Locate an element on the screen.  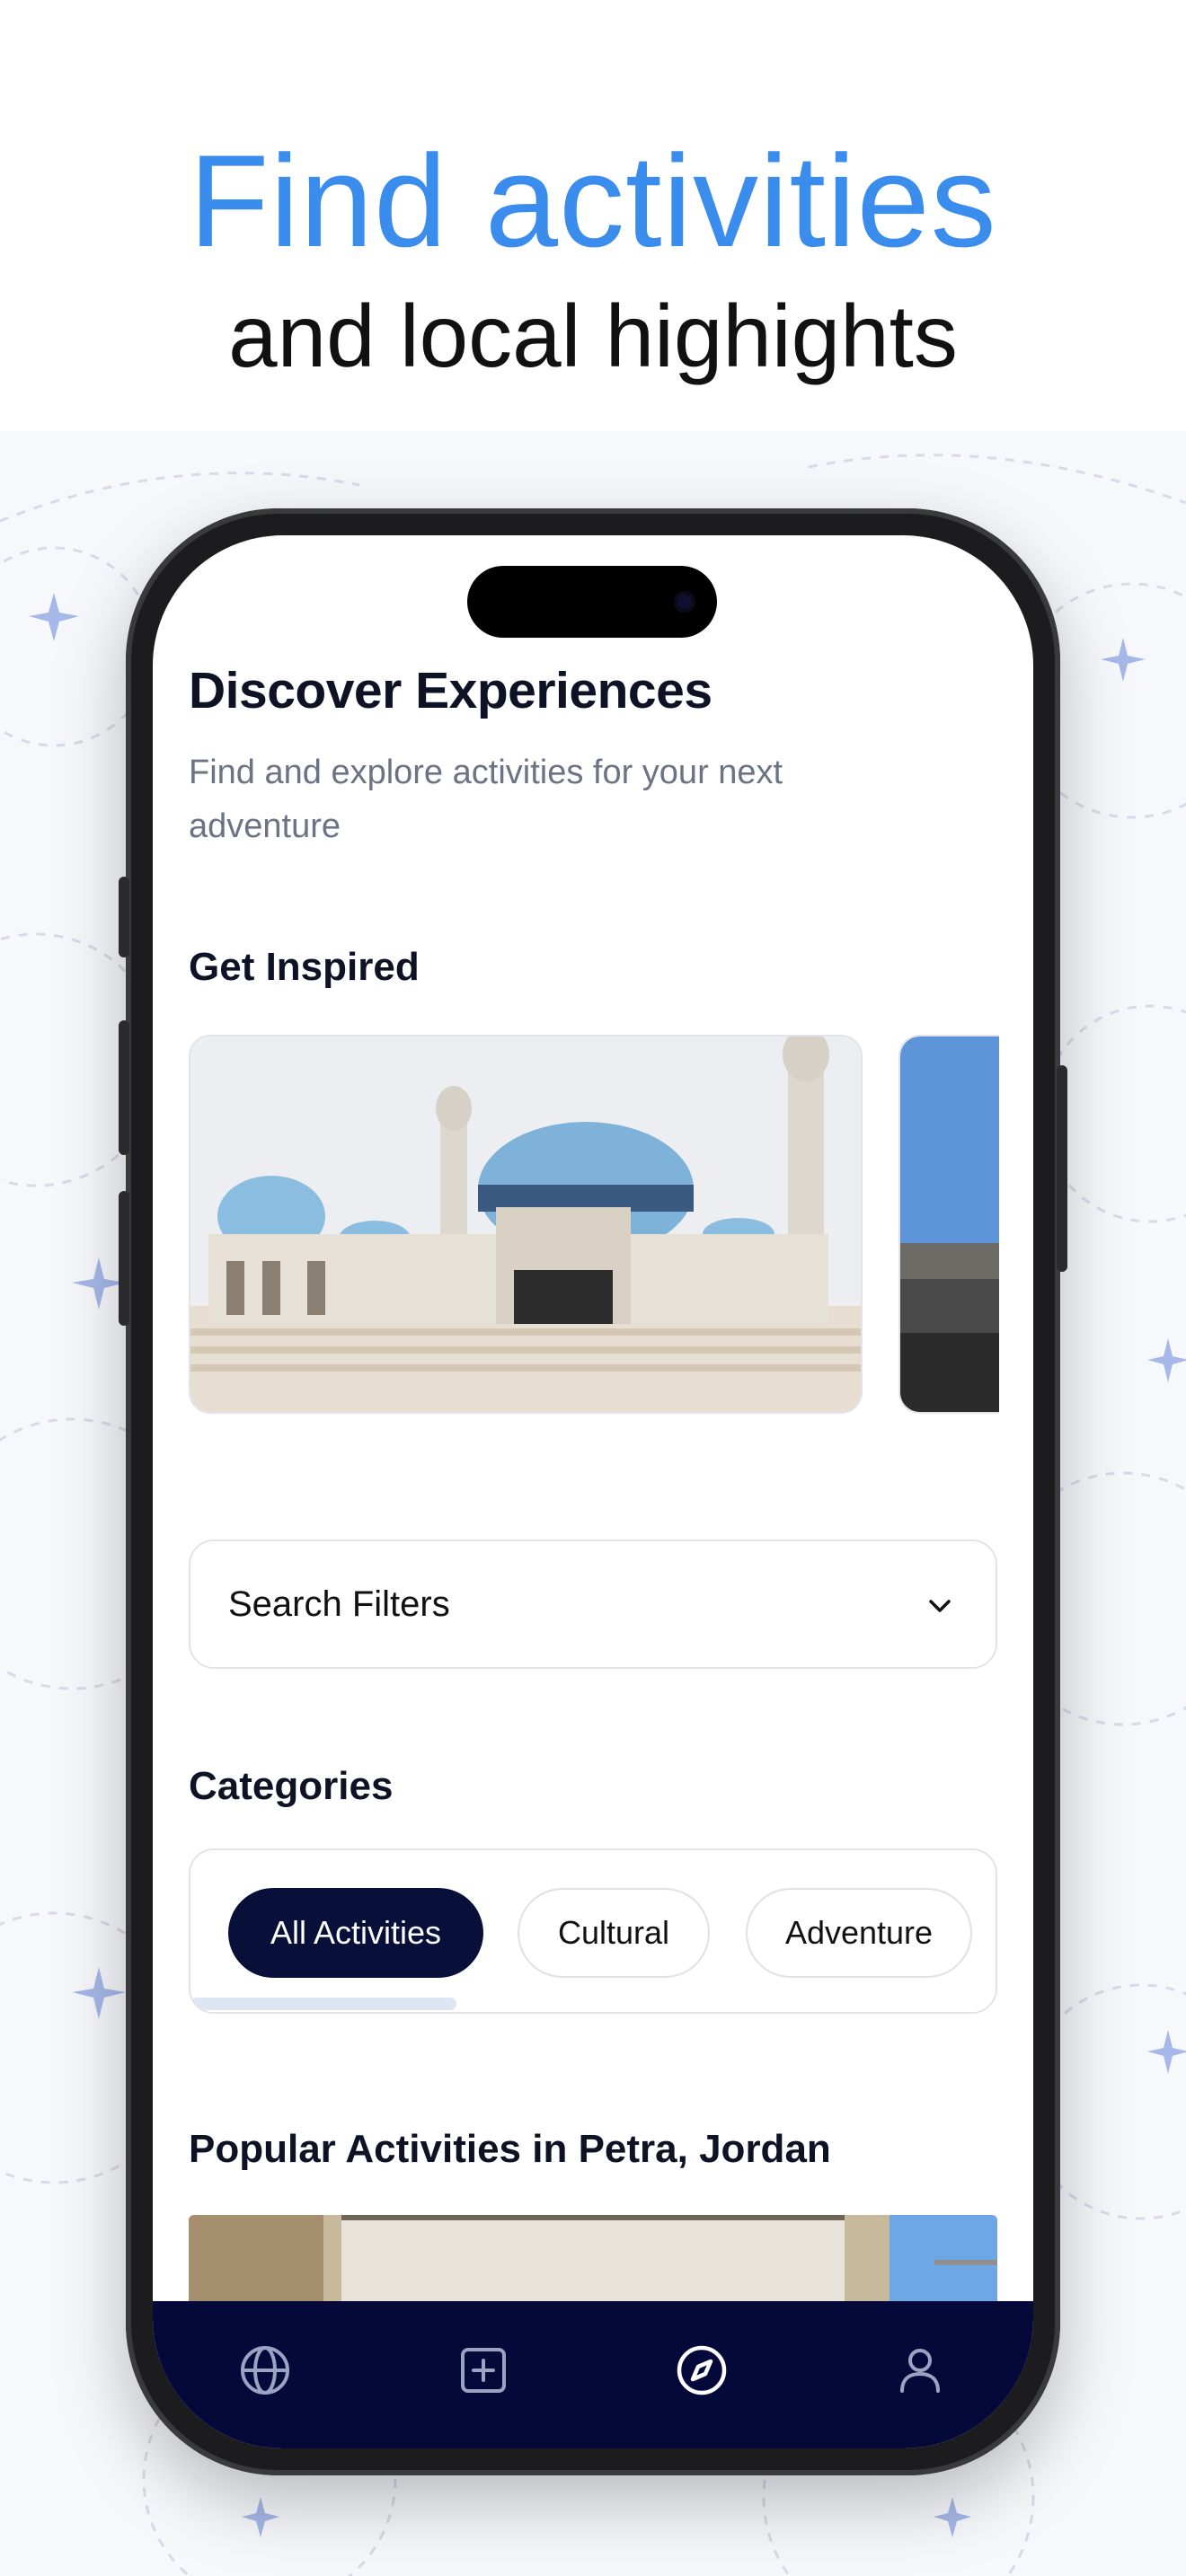
user-icon is located at coordinates (920, 2371).